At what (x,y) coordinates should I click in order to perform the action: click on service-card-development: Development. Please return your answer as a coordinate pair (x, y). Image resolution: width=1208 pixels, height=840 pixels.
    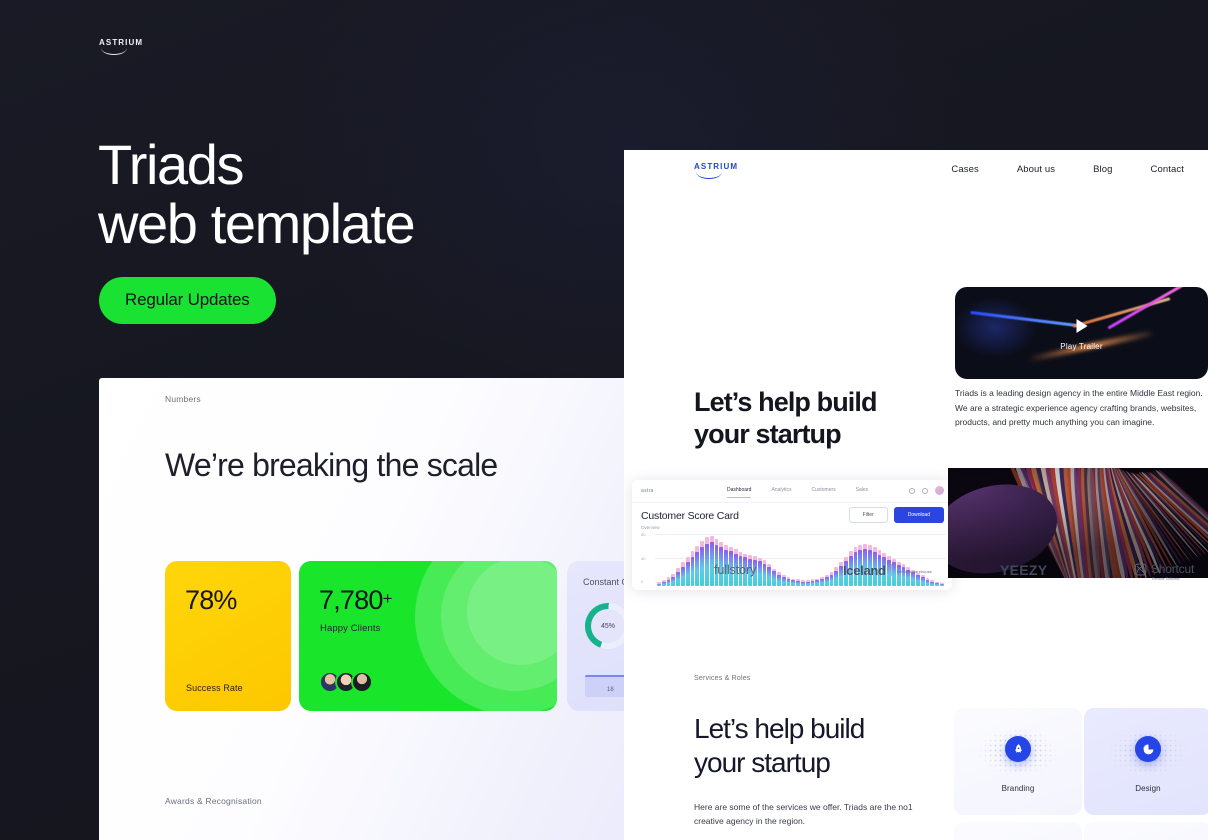
    Looking at the image, I should click on (1018, 831).